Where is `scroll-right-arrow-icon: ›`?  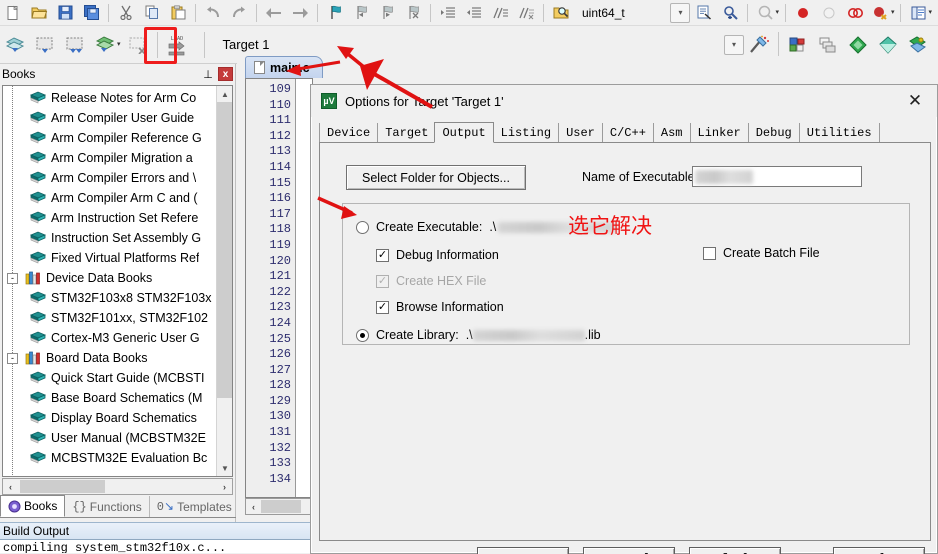
scroll-right-arrow-icon: › is located at coordinates (224, 486).